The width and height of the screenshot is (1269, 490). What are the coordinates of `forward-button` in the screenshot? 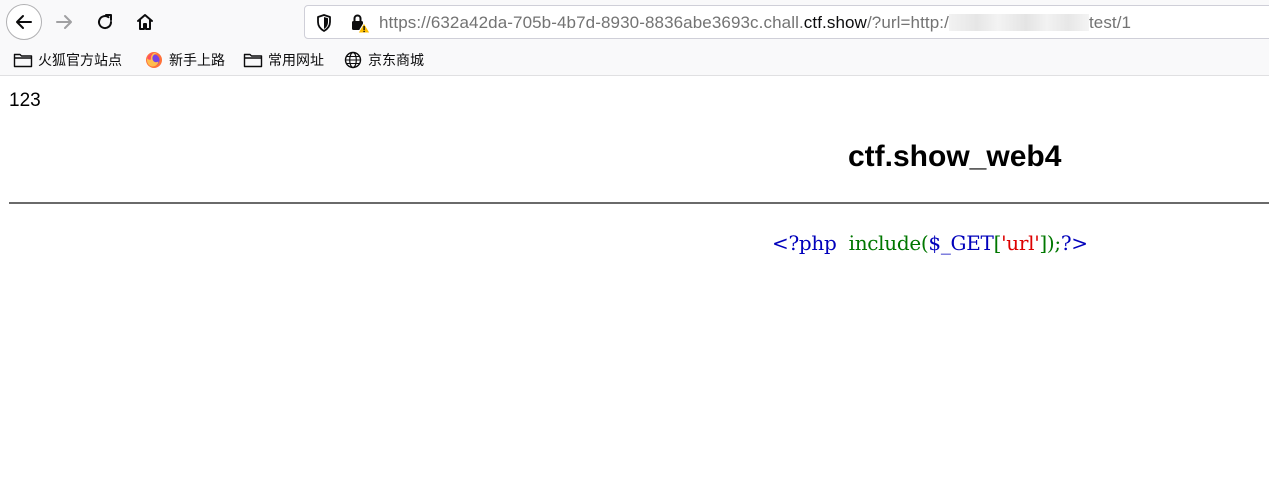 It's located at (64, 22).